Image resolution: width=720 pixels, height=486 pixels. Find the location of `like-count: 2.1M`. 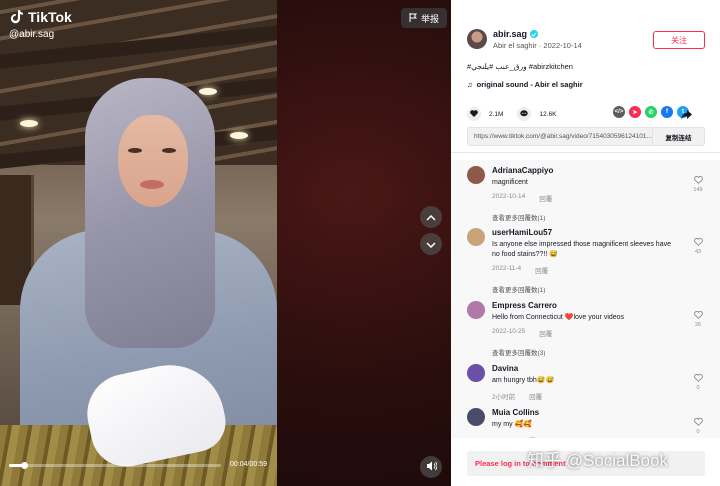

like-count: 2.1M is located at coordinates (496, 114).